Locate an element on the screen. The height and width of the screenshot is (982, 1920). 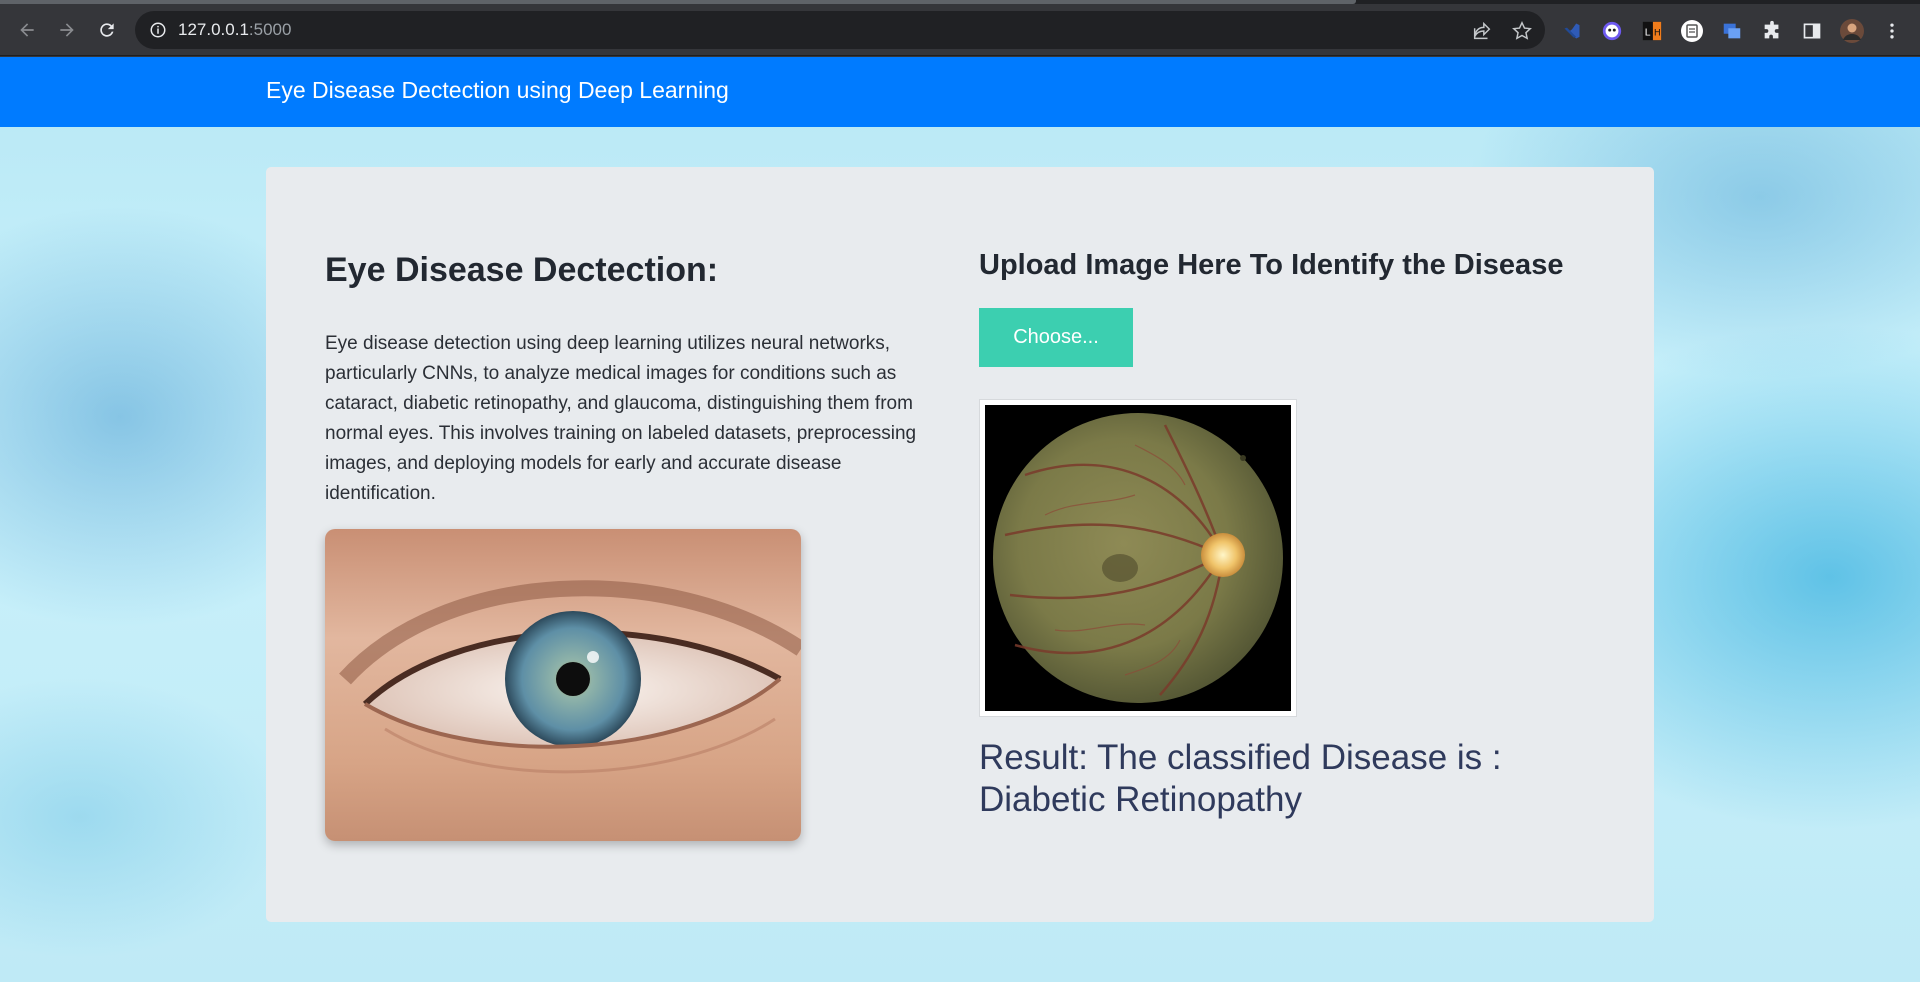
arrow-left-icon is located at coordinates (27, 30).